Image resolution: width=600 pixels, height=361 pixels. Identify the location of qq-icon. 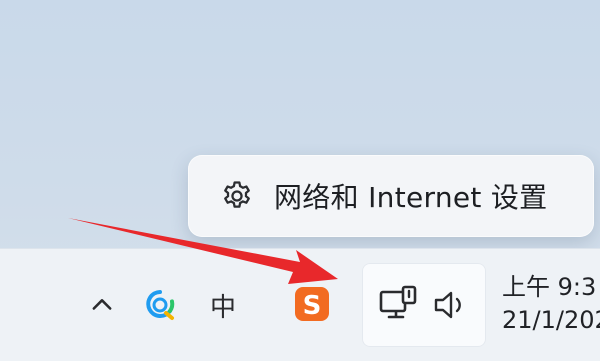
(160, 304).